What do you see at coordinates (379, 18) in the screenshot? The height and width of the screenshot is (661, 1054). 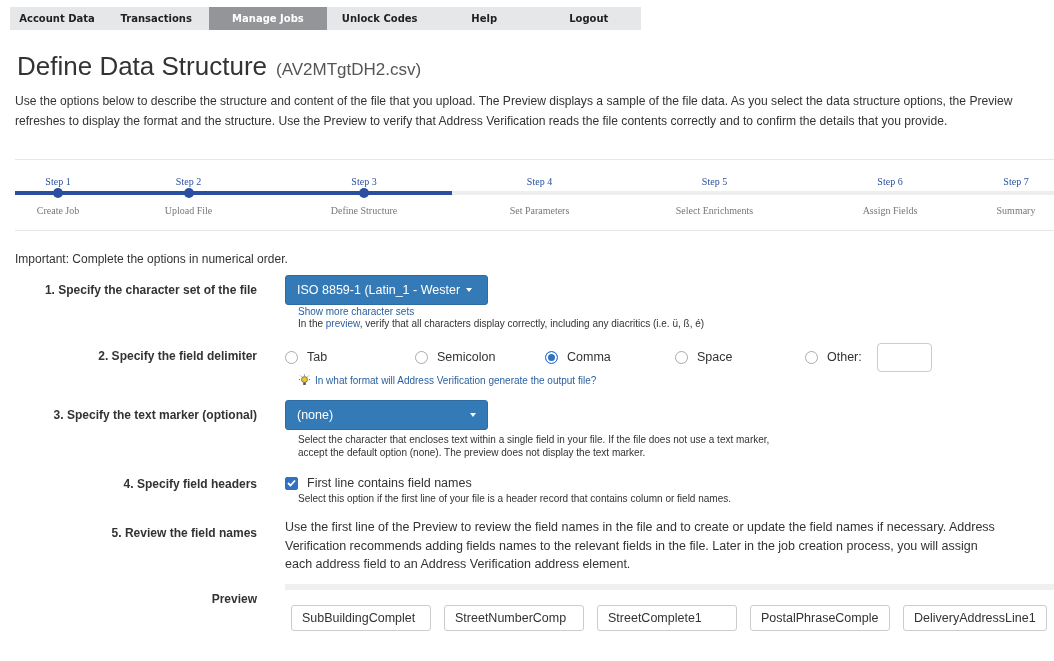 I see `nav-tab: Unlock Codes` at bounding box center [379, 18].